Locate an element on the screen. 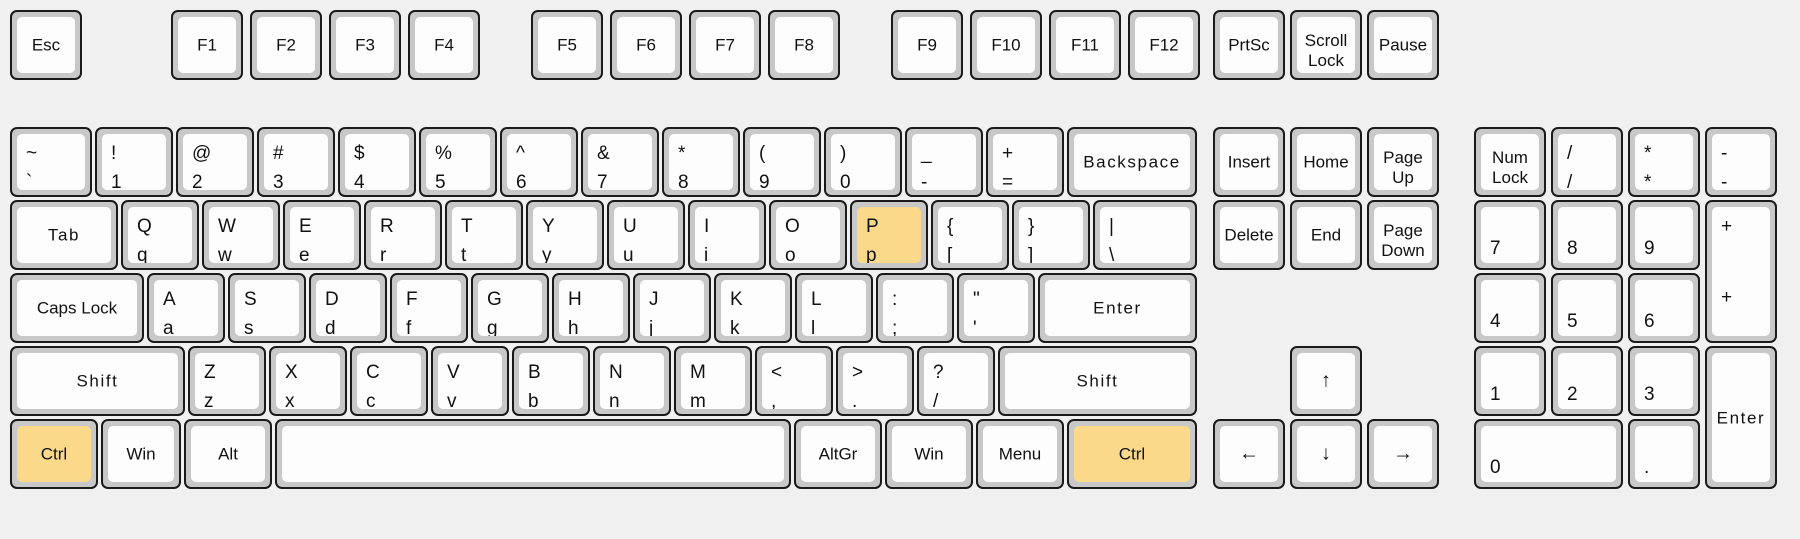 Image resolution: width=1800 pixels, height=539 pixels. key-key-w: Ww is located at coordinates (241, 235).